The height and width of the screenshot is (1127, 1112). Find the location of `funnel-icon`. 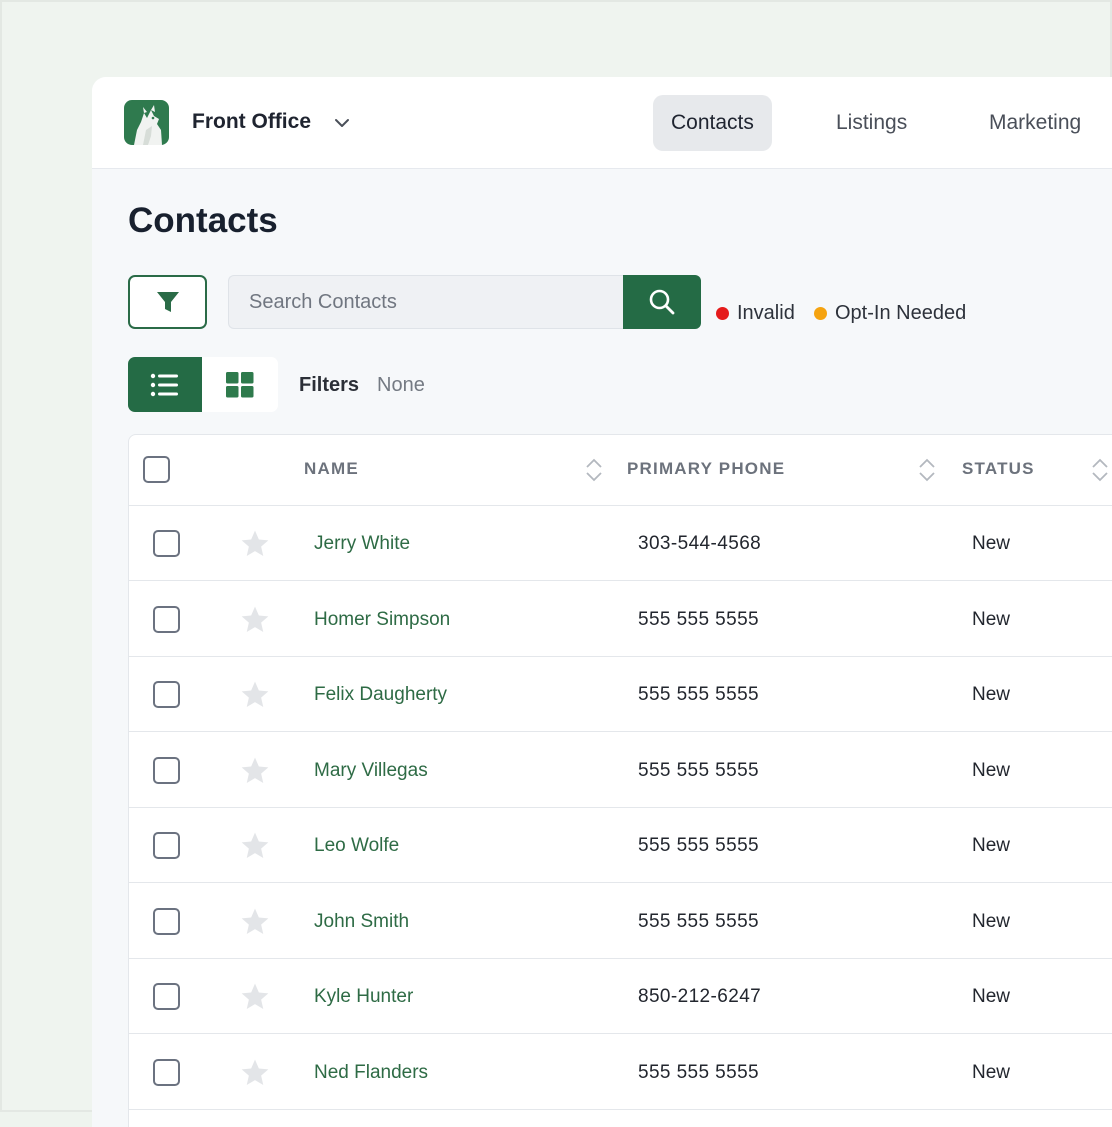

funnel-icon is located at coordinates (167, 302).